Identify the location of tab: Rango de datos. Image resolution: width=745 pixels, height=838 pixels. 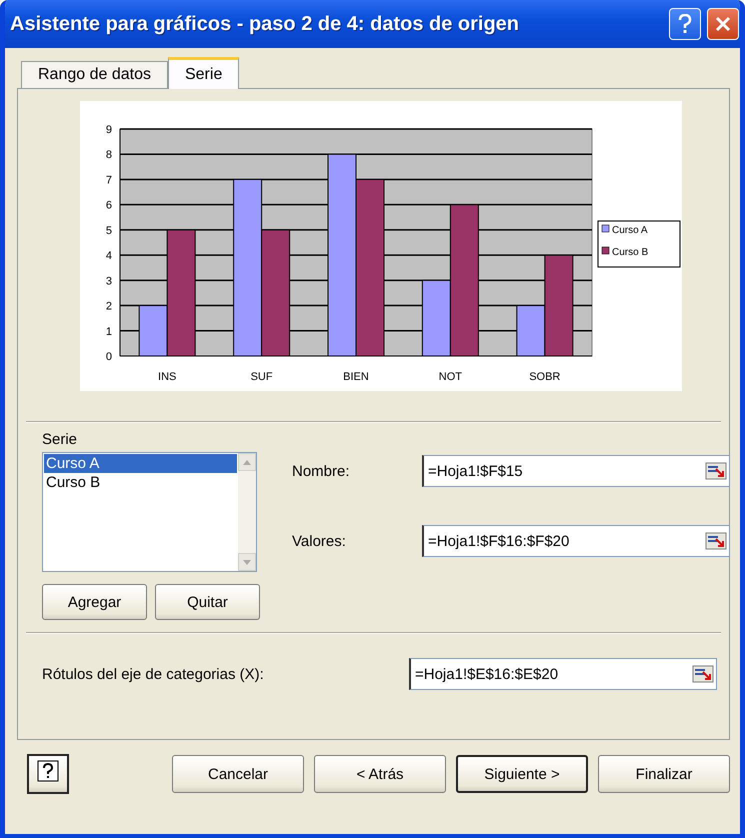
(94, 75).